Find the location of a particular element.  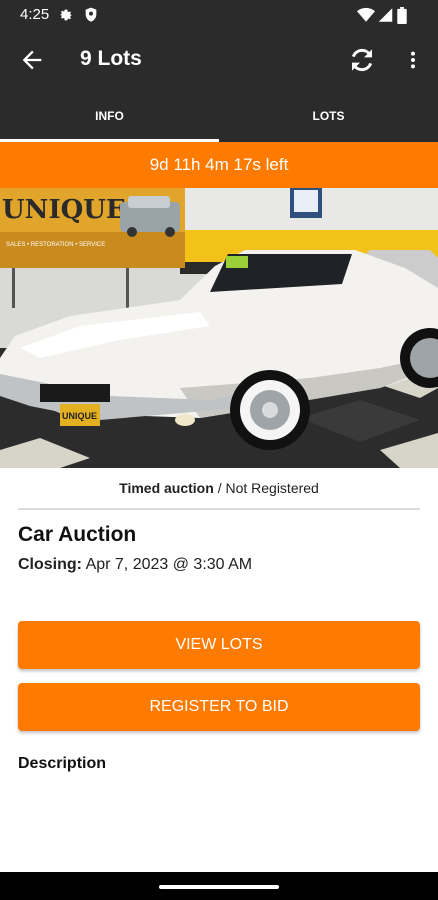

closing-label: Closing: is located at coordinates (50, 564).